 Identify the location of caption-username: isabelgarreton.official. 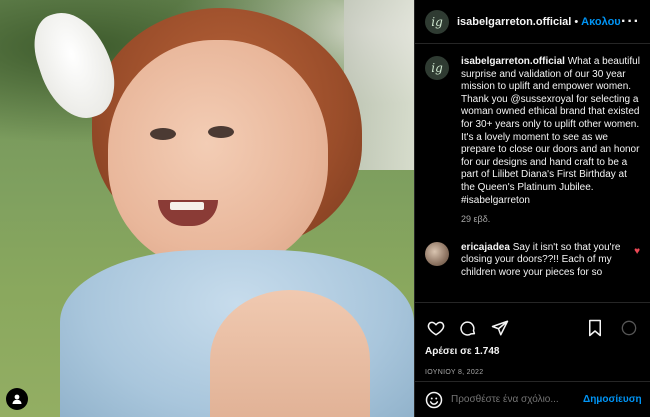
(513, 61).